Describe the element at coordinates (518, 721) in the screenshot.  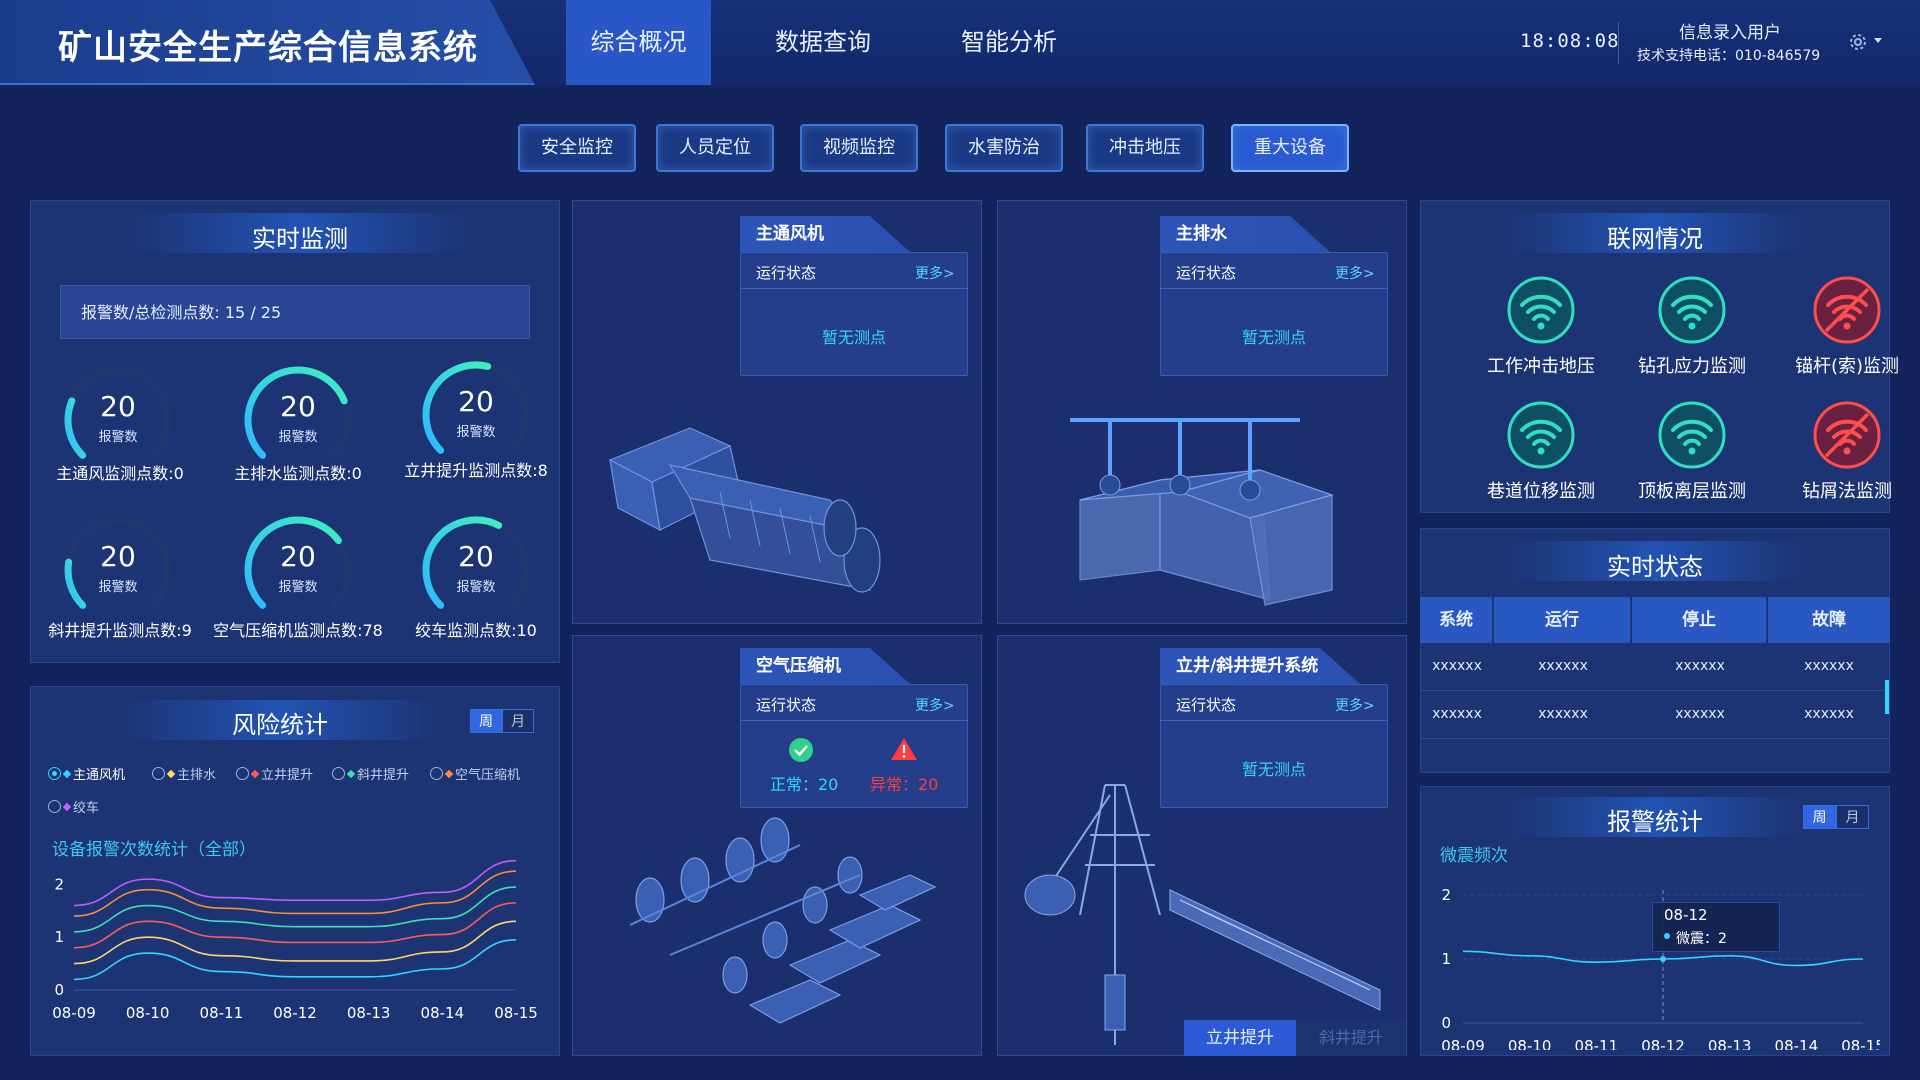
I see `risk-month-toggle: 月` at that location.